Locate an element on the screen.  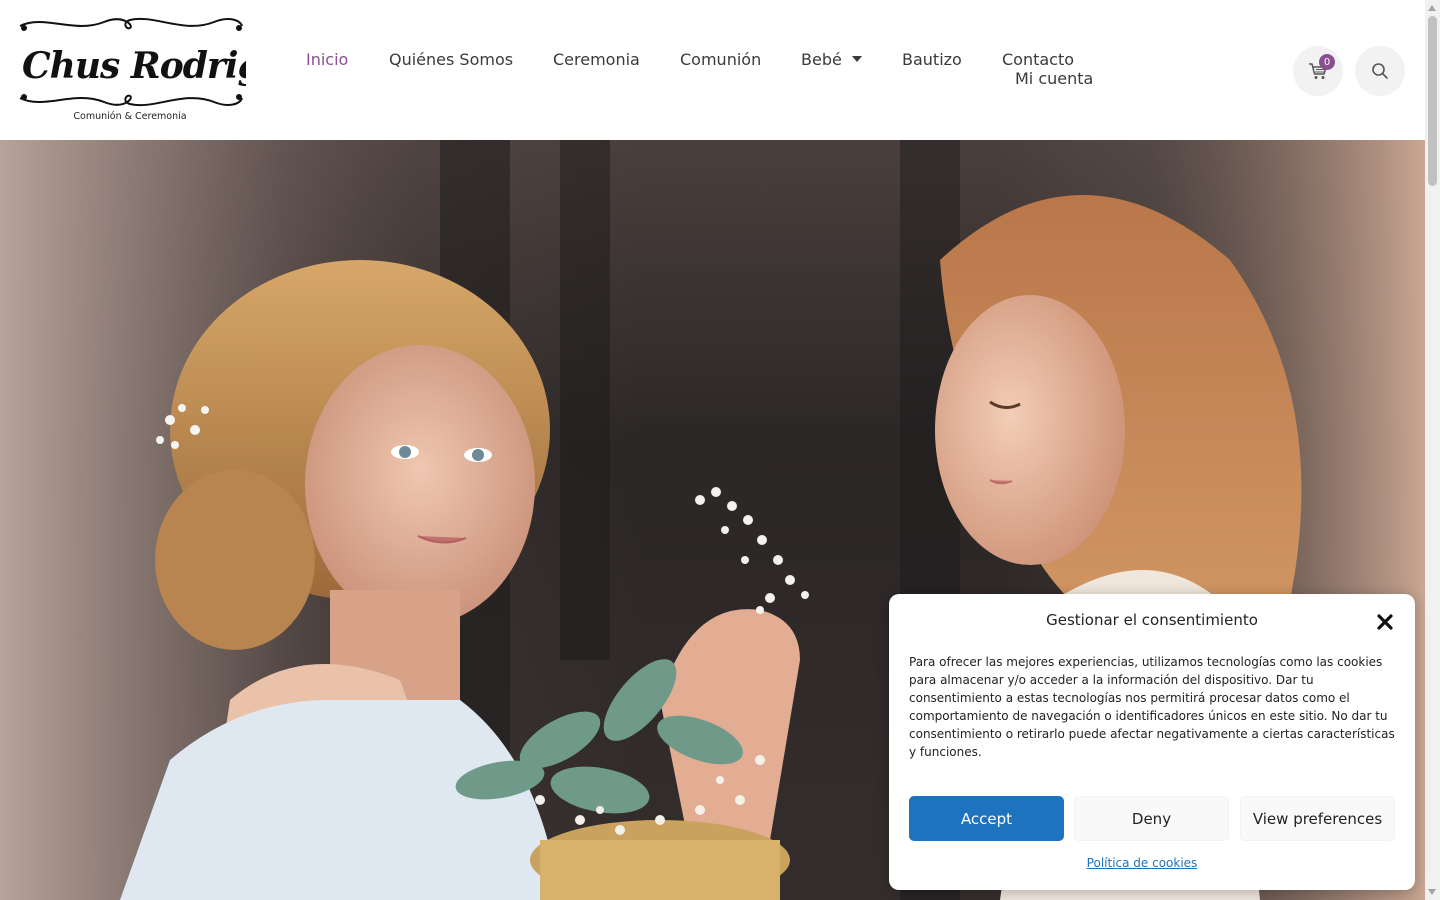
nav-item-bebe: Bebé is located at coordinates (831, 60).